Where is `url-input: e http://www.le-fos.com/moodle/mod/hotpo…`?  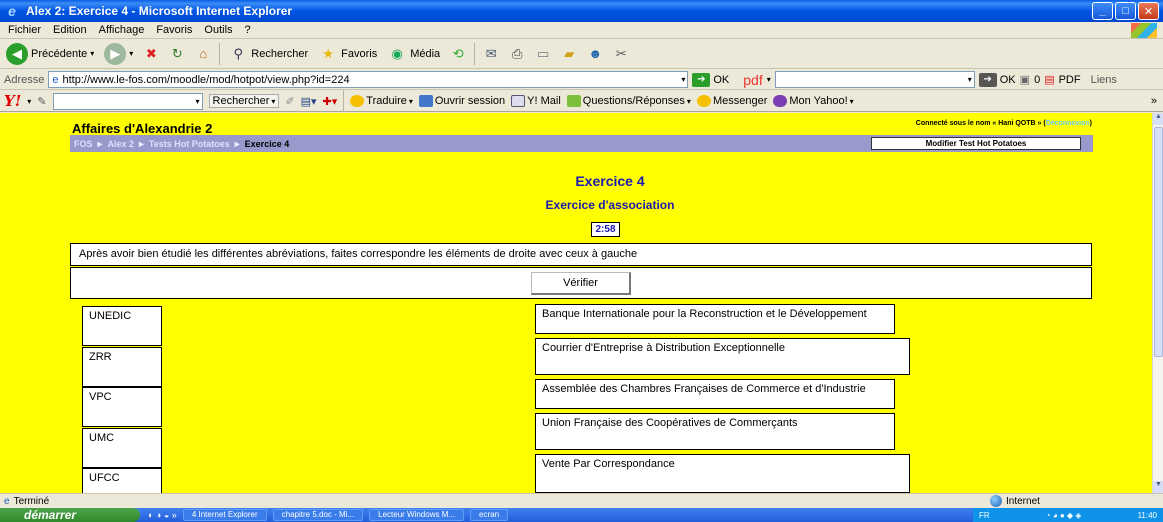 url-input: e http://www.le-fos.com/moodle/mod/hotpo… is located at coordinates (368, 79).